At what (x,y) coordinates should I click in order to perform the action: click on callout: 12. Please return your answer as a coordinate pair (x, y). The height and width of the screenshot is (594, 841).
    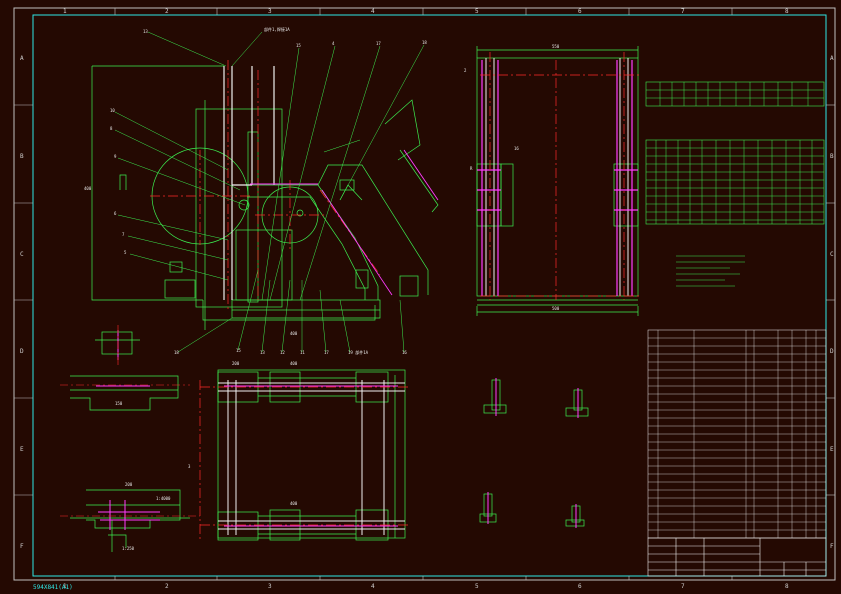
    Looking at the image, I should click on (282, 352).